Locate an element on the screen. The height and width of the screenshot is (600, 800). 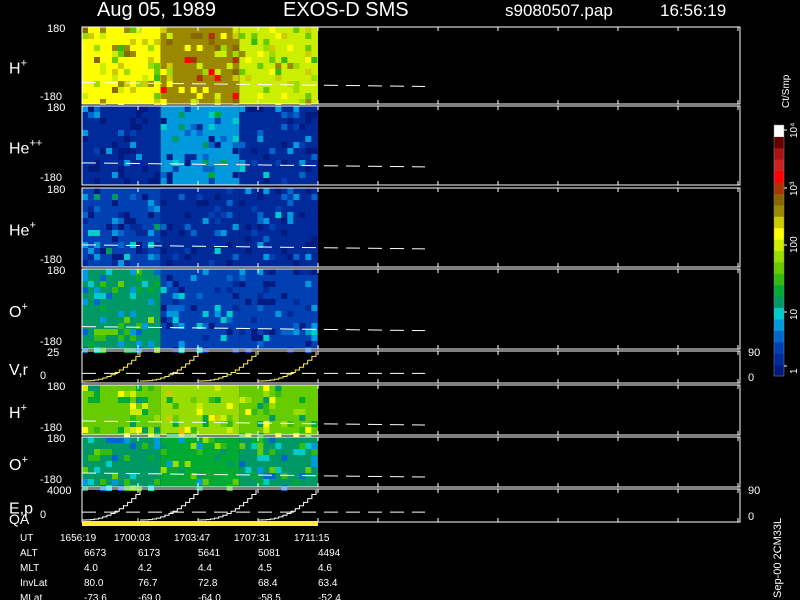
table-cell: -69.0 is located at coordinates (149, 596).